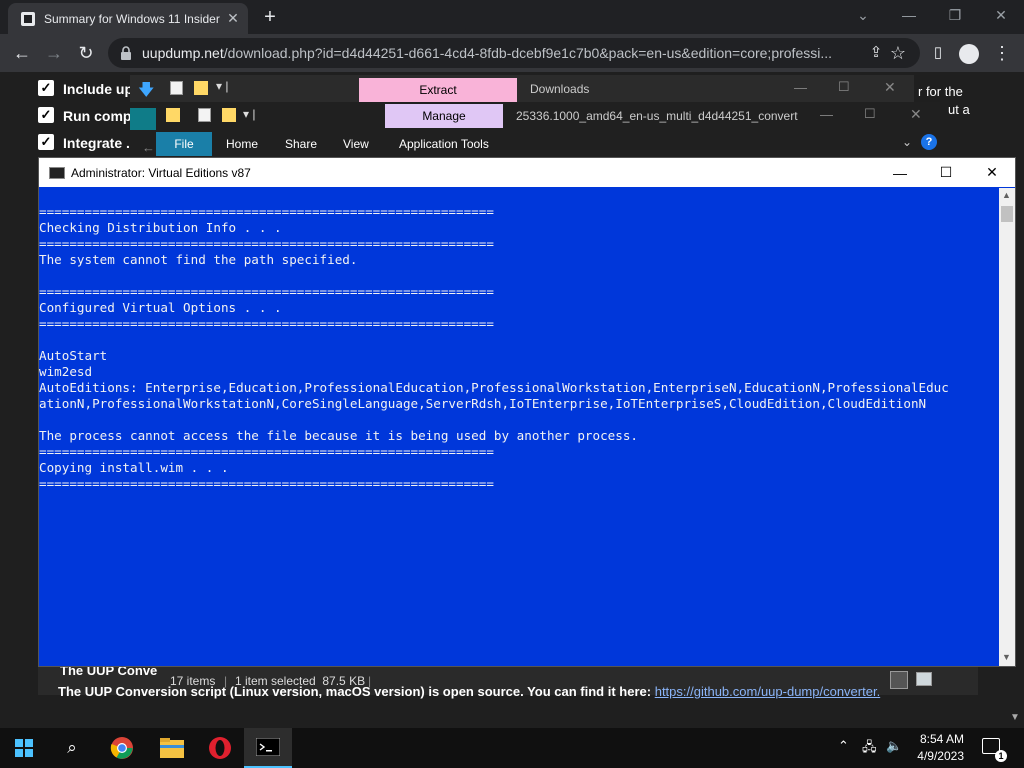 The width and height of the screenshot is (1024, 768). What do you see at coordinates (1007, 214) in the screenshot?
I see `scrollbar-thumb` at bounding box center [1007, 214].